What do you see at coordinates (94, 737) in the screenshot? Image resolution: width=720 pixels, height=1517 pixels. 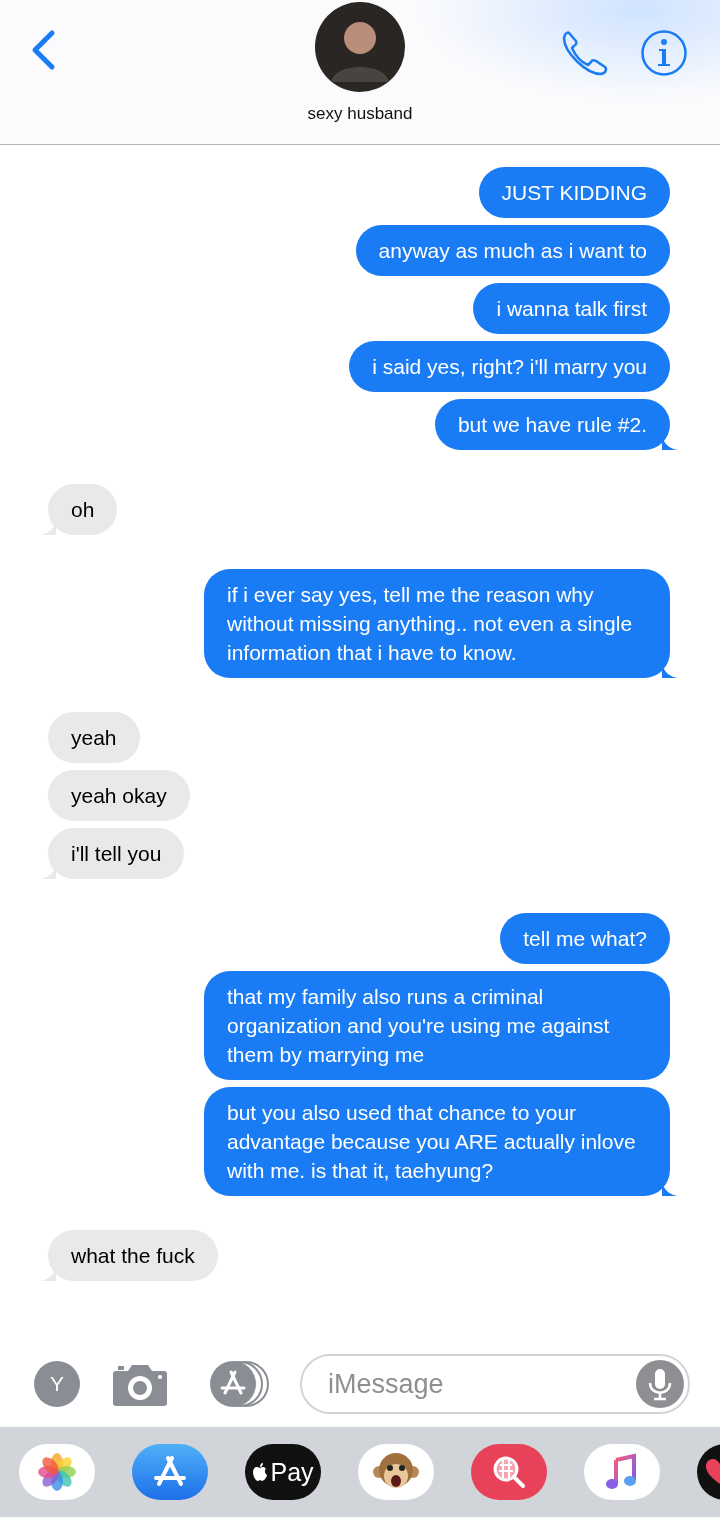 I see `message-bubble: yeah` at bounding box center [94, 737].